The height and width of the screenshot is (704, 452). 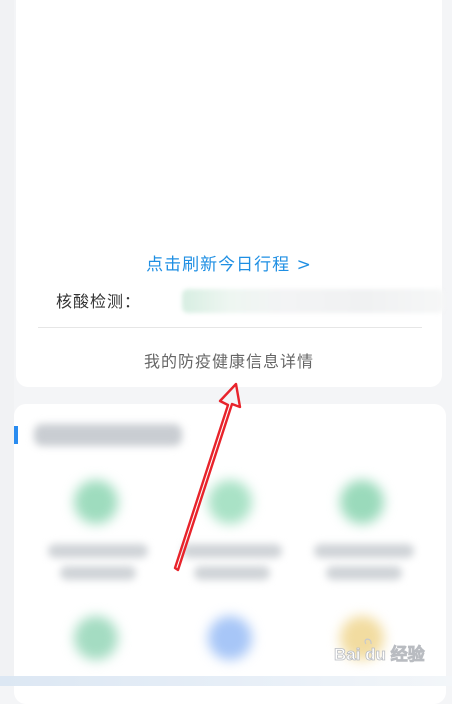 What do you see at coordinates (368, 641) in the screenshot?
I see `paw-icon` at bounding box center [368, 641].